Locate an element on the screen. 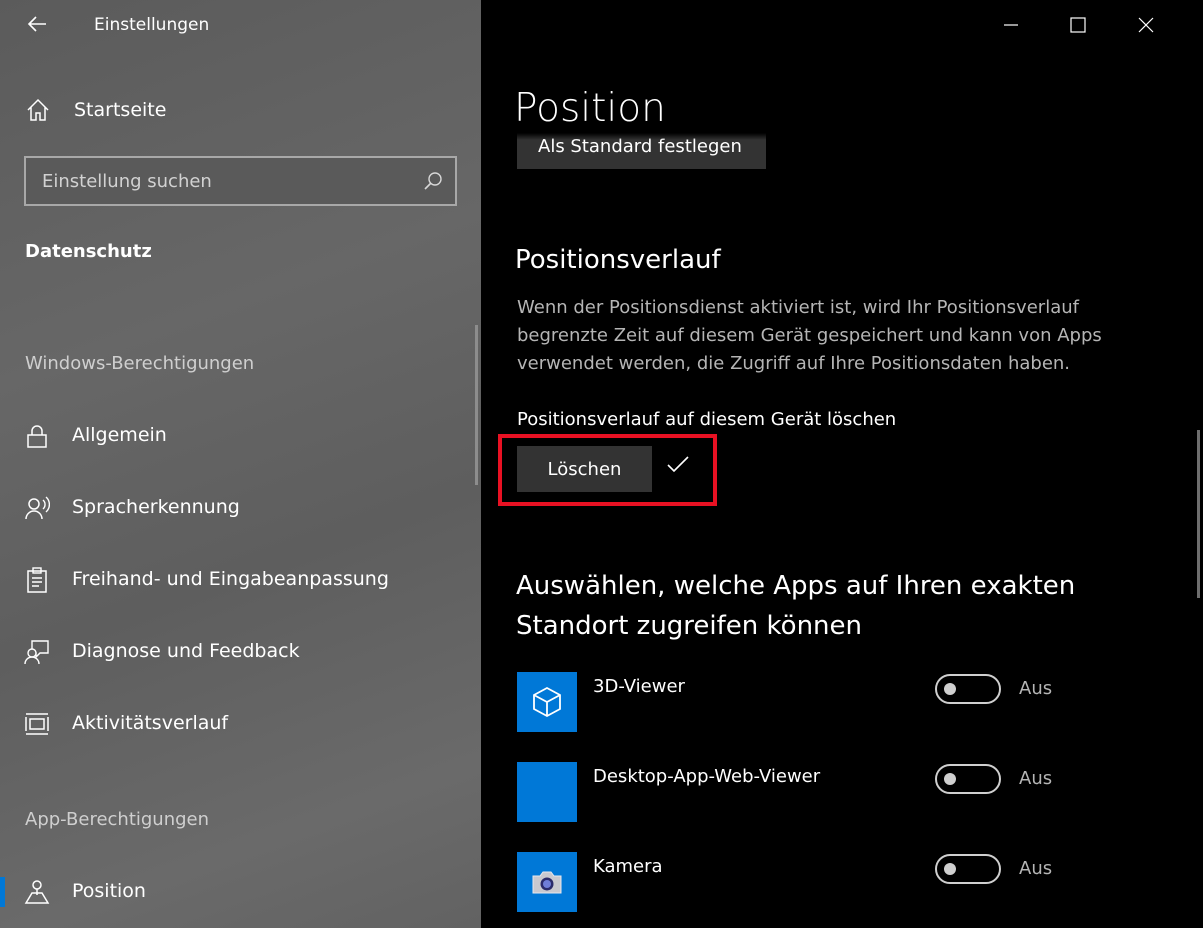  set-default-button: Als Standard festlegen is located at coordinates (641, 150).